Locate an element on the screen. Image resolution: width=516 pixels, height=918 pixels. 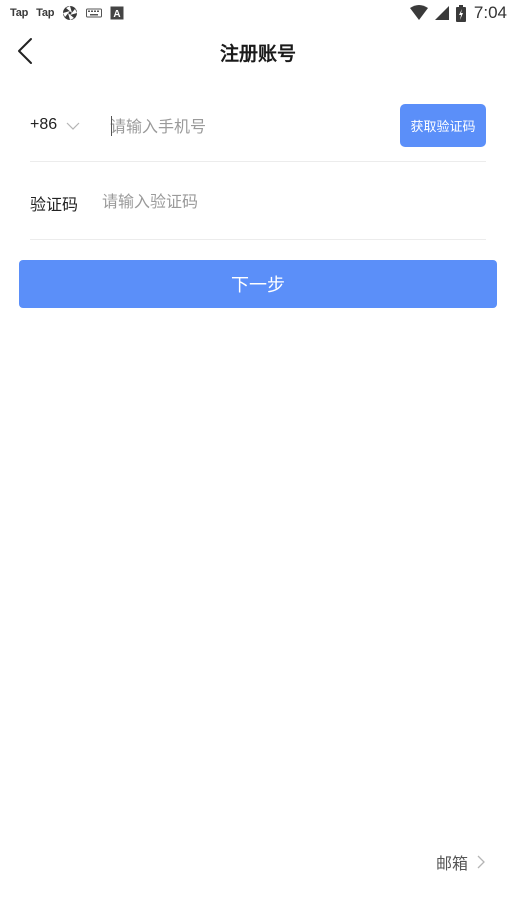
text-cursor is located at coordinates (111, 126).